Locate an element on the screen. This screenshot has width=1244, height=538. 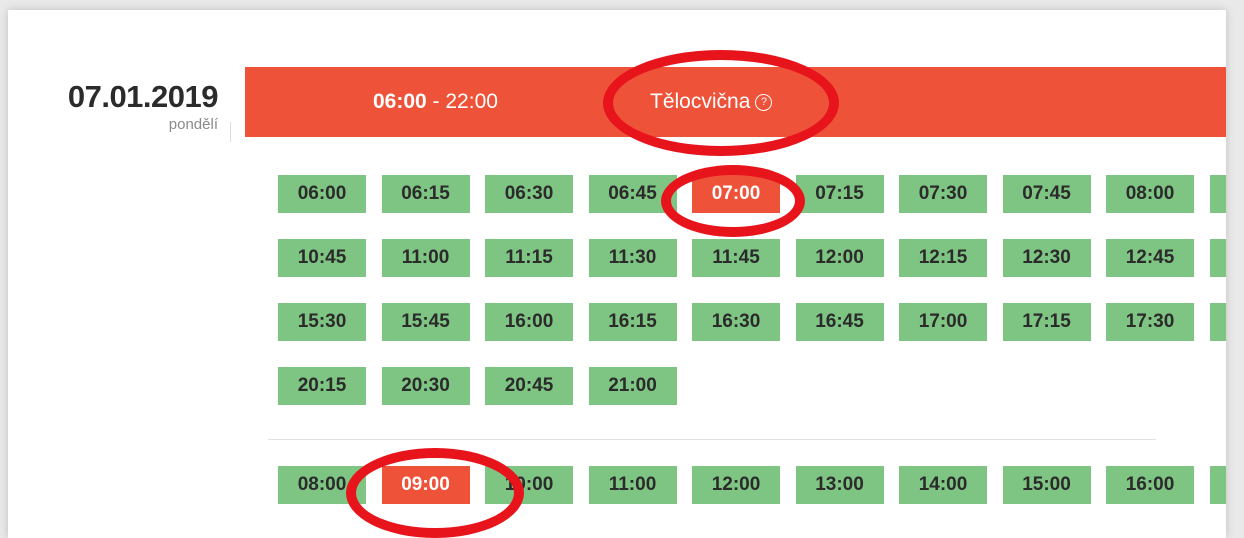
time-slot: 12:15 is located at coordinates (943, 258).